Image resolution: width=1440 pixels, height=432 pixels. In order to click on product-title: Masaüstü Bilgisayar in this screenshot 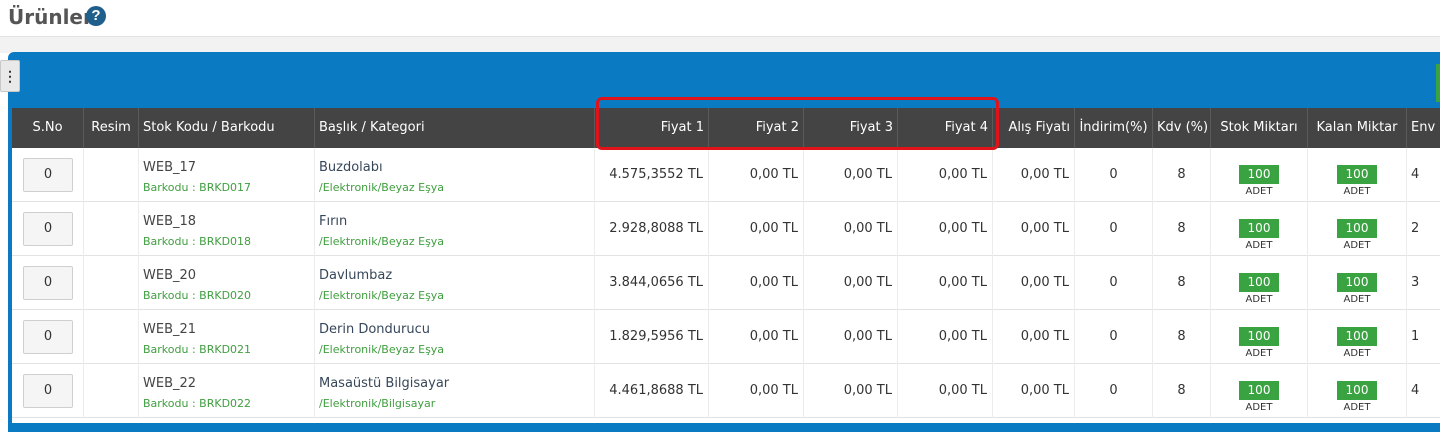, I will do `click(384, 383)`.